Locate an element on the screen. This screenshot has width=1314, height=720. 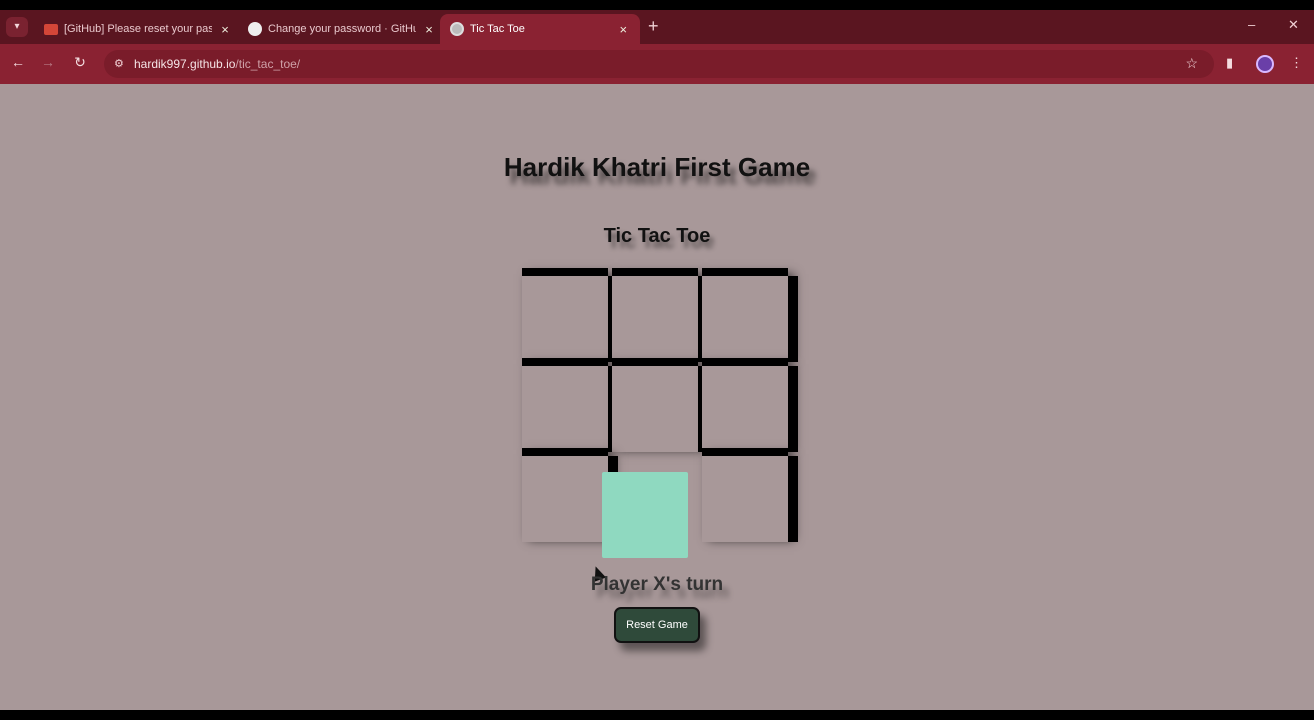
board-cell-hovered is located at coordinates (645, 515).